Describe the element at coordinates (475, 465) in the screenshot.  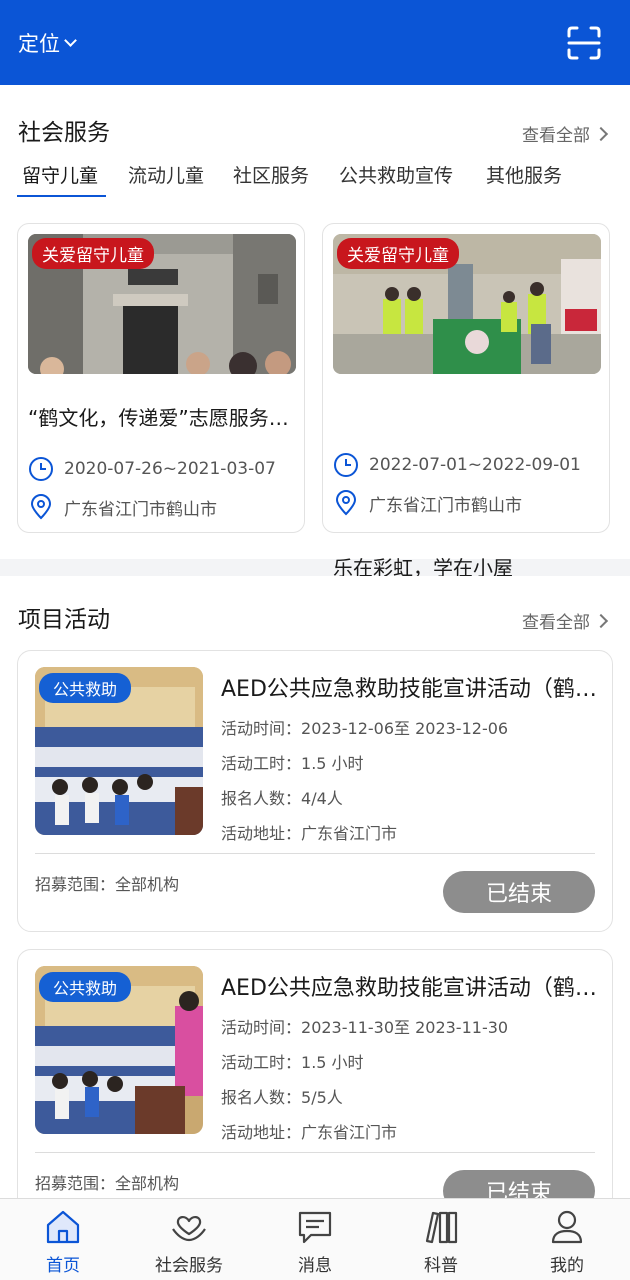
I see `card-date: 2022-07-01~2022-09-01` at that location.